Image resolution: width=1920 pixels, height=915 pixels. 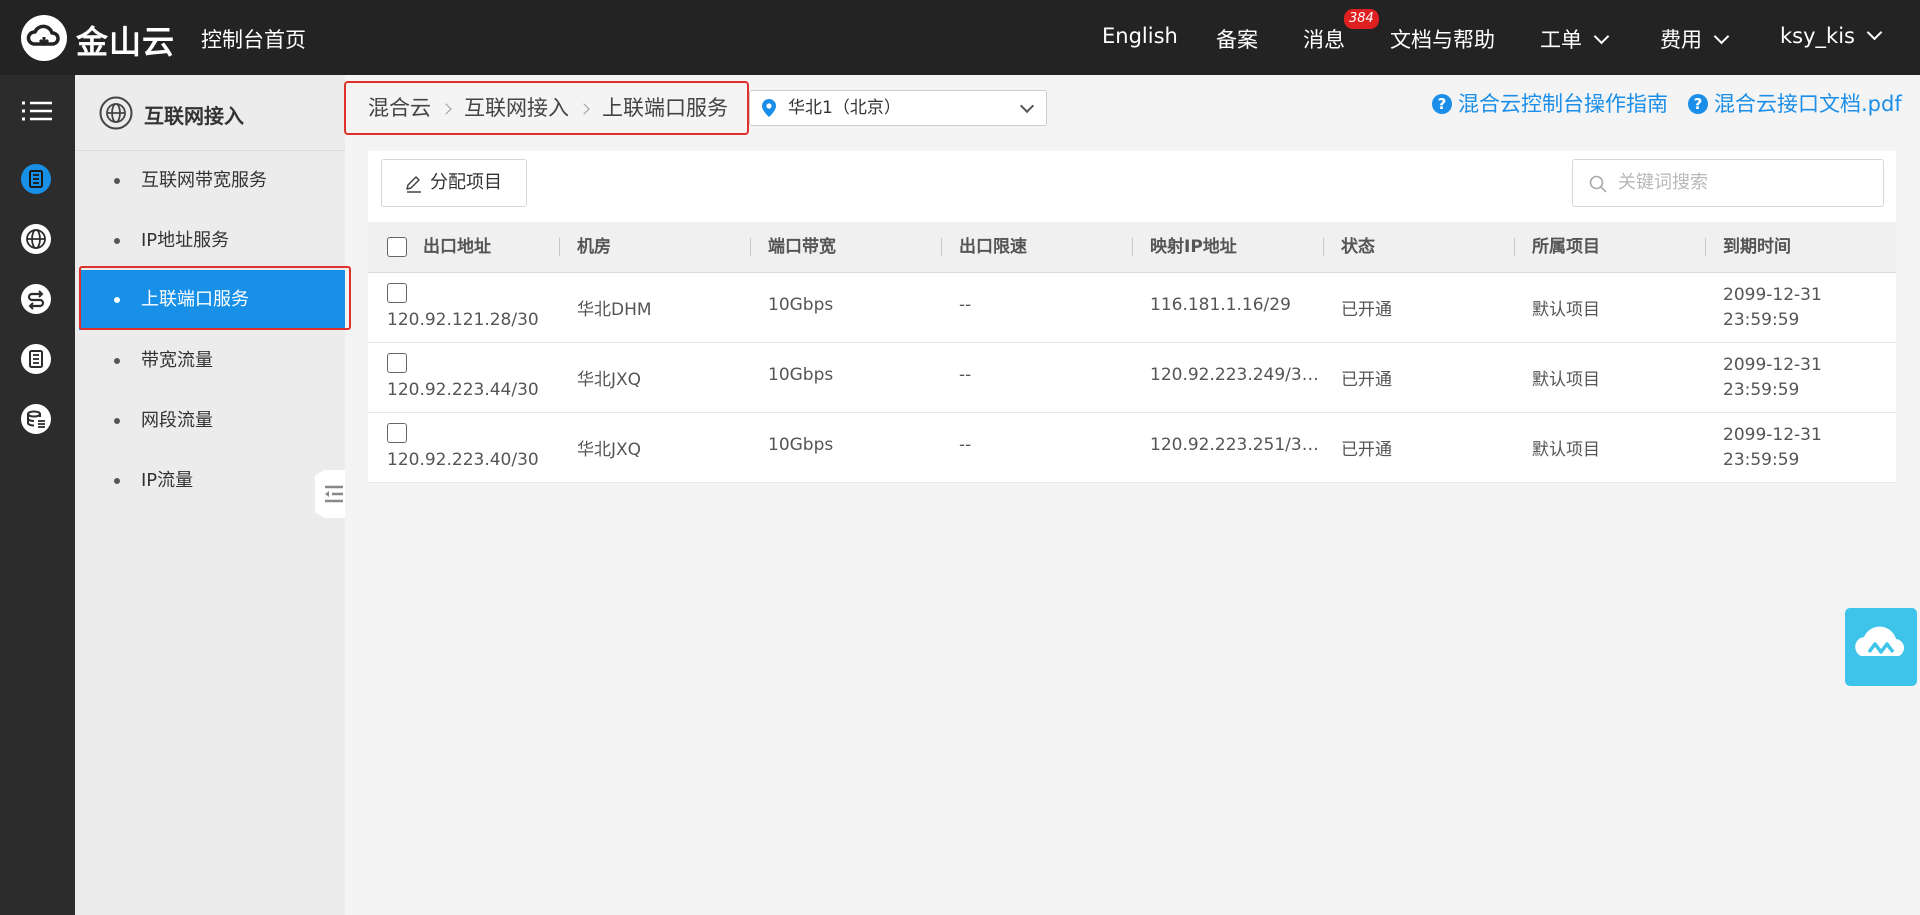 I want to click on sidebar-item-label: 互联网带宽服务, so click(x=204, y=180).